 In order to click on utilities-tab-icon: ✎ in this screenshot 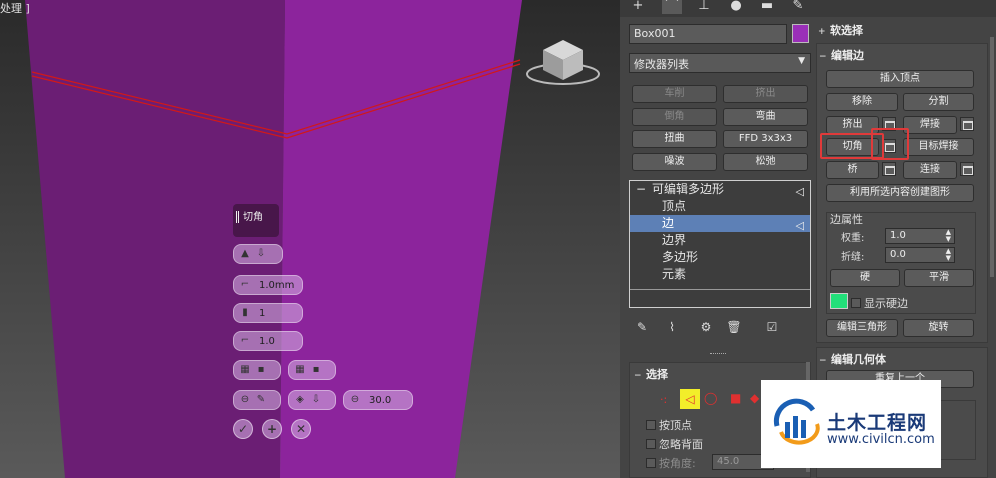, I will do `click(798, 7)`.